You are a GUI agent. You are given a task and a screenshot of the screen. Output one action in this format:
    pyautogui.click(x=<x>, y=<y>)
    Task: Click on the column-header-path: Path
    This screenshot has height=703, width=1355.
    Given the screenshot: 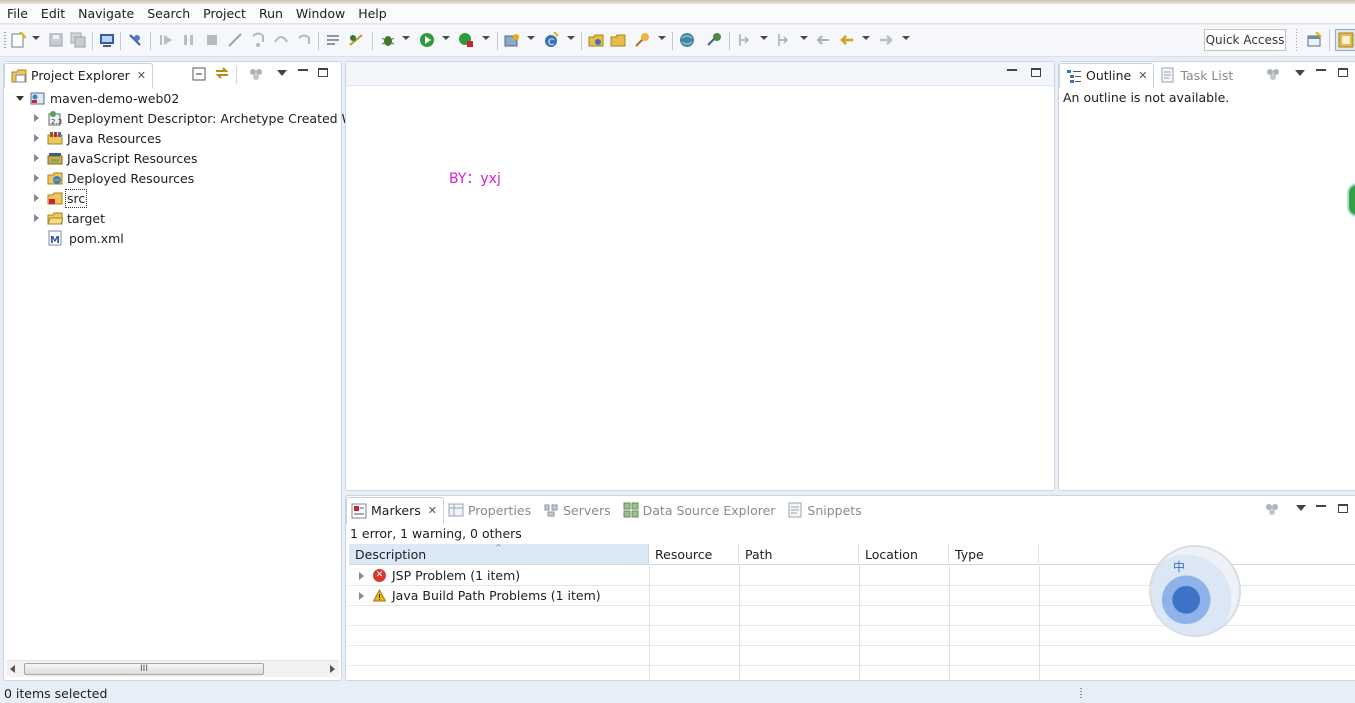 What is the action you would take?
    pyautogui.click(x=799, y=554)
    